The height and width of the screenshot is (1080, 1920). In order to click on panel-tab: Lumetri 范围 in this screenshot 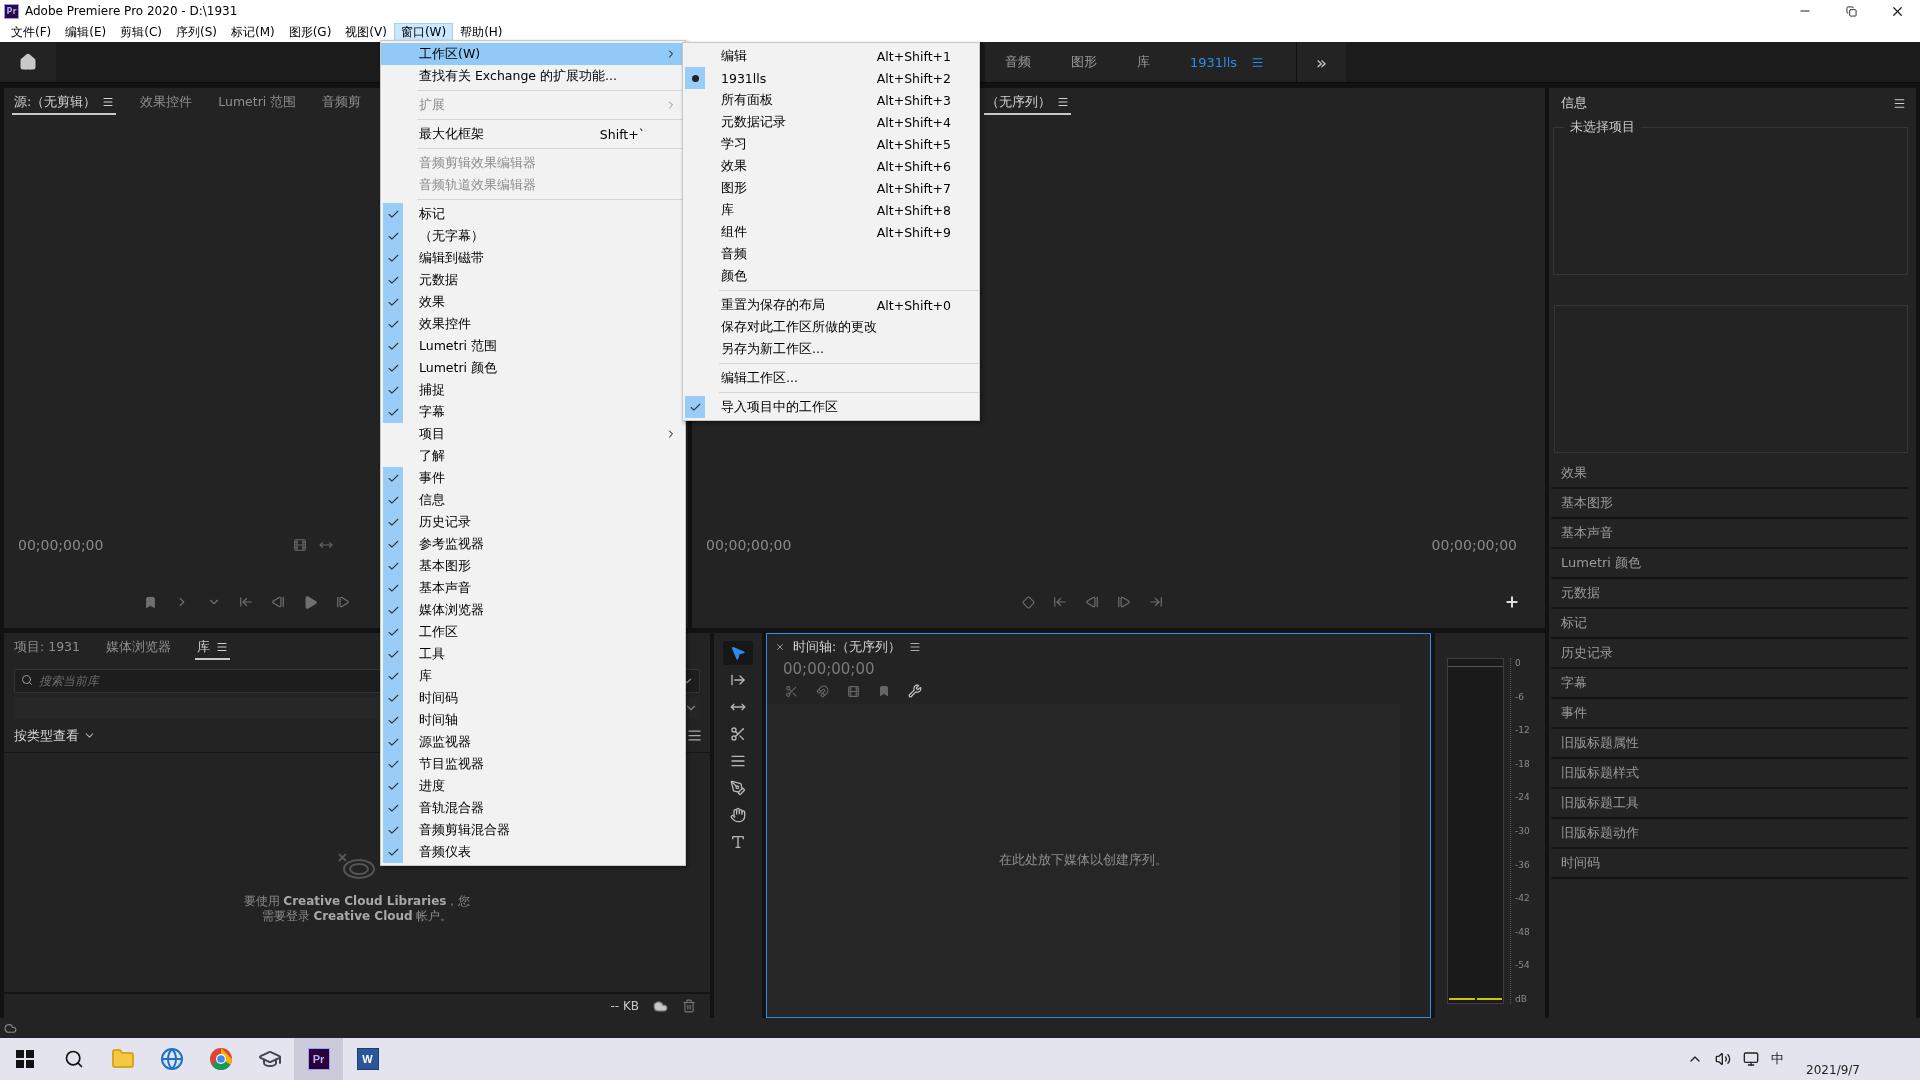, I will do `click(257, 103)`.